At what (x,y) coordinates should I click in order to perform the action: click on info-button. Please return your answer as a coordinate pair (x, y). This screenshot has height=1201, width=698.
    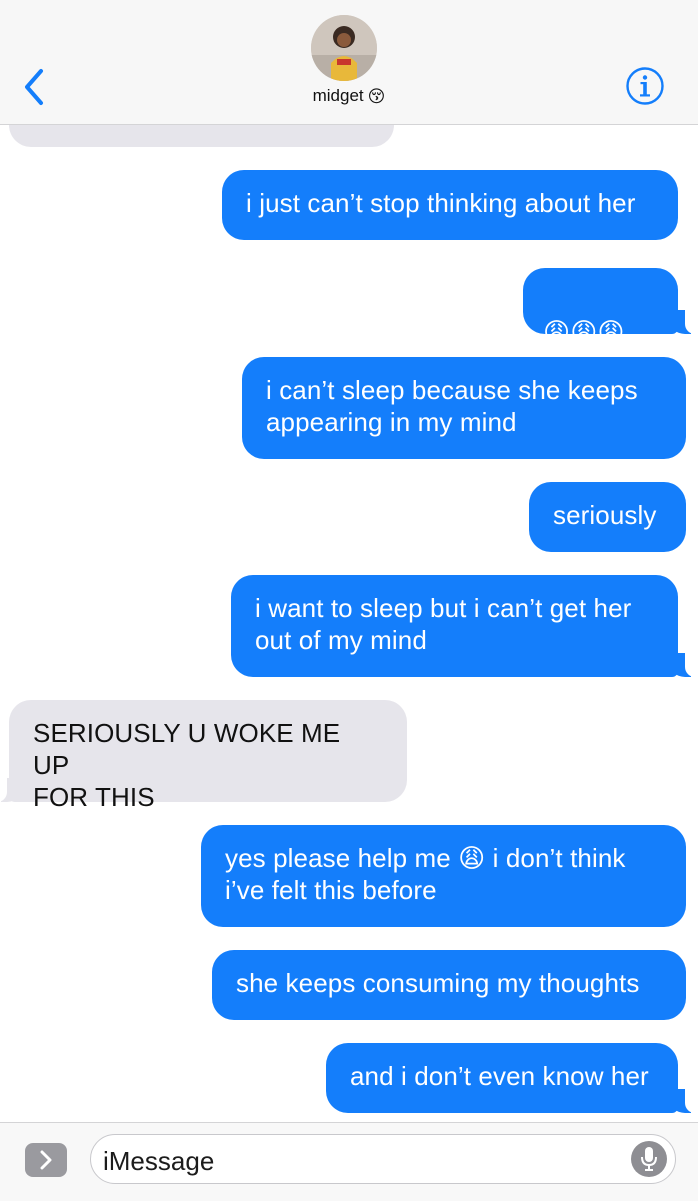
    Looking at the image, I should click on (645, 86).